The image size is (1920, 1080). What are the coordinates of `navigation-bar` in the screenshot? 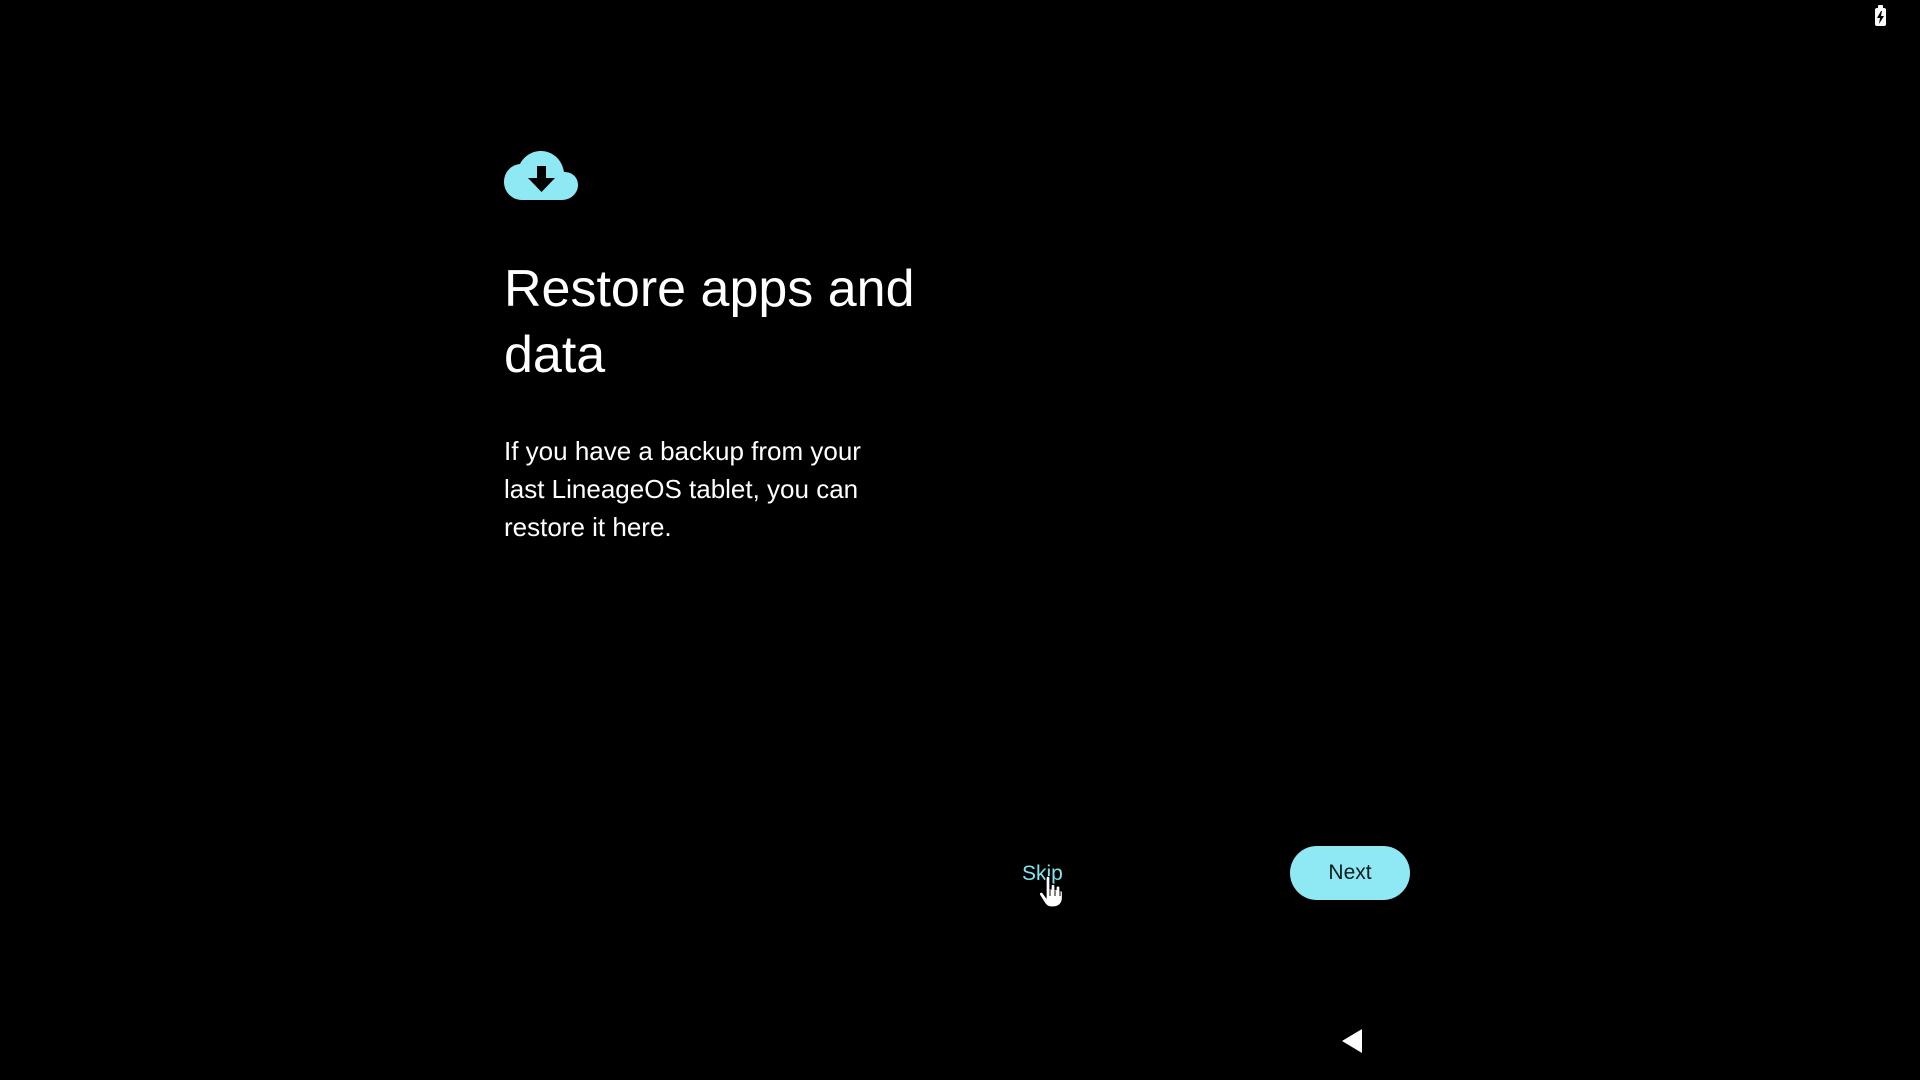 It's located at (960, 1044).